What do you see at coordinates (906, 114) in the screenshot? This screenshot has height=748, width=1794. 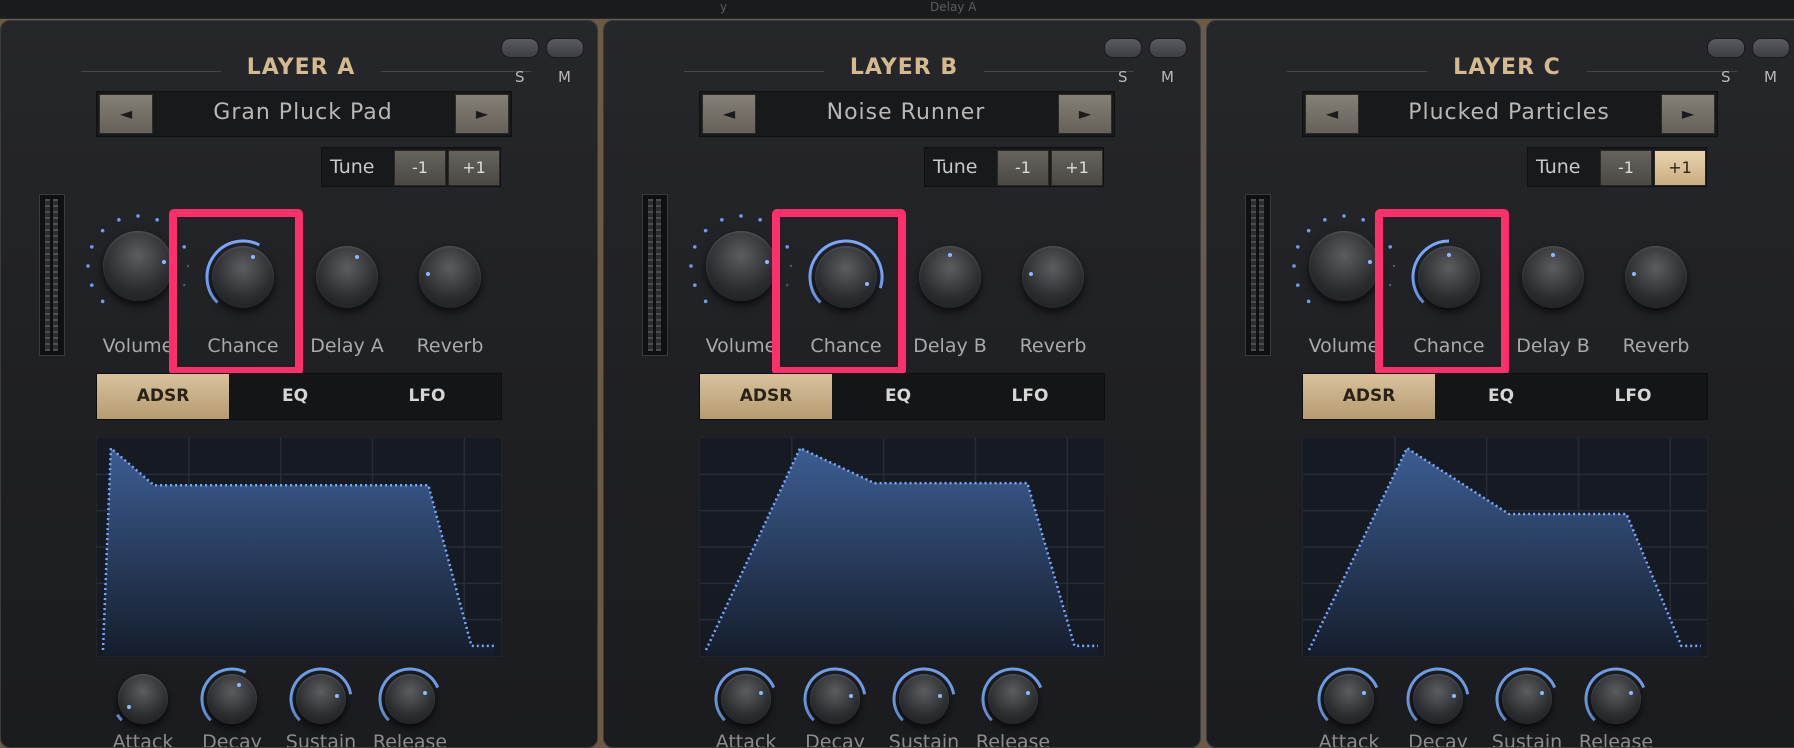 I see `preset-name: Noise Runner` at bounding box center [906, 114].